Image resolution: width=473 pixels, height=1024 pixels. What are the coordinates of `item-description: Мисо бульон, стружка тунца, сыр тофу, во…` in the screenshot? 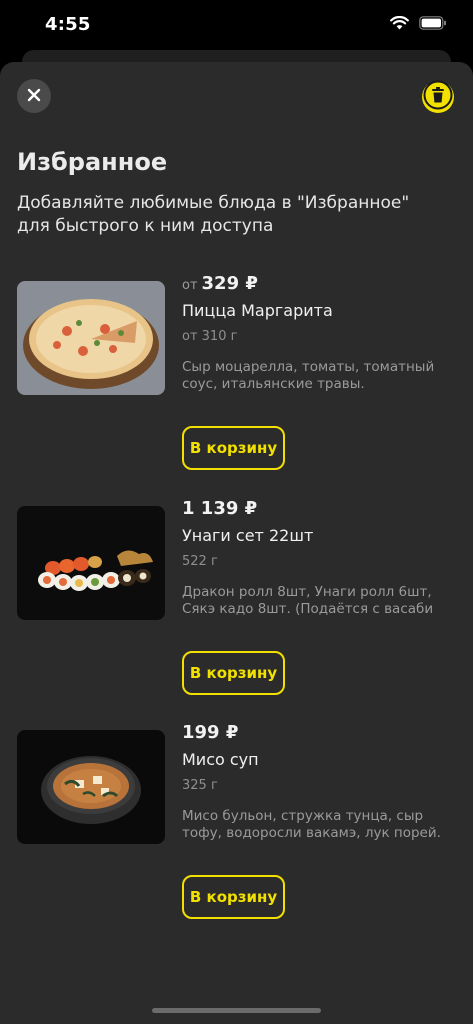 It's located at (311, 824).